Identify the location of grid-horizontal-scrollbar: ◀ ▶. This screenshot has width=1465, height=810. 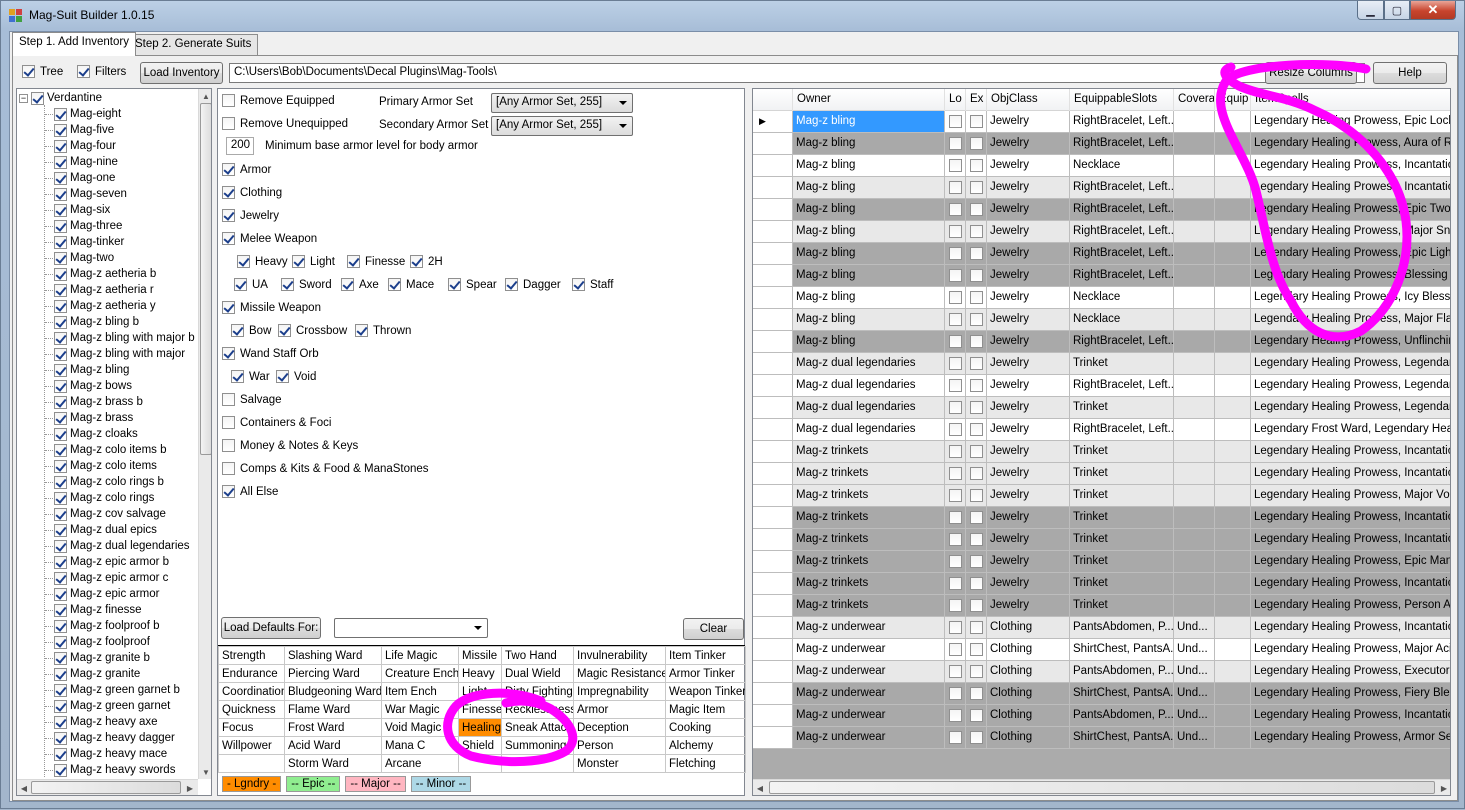
(1101, 787).